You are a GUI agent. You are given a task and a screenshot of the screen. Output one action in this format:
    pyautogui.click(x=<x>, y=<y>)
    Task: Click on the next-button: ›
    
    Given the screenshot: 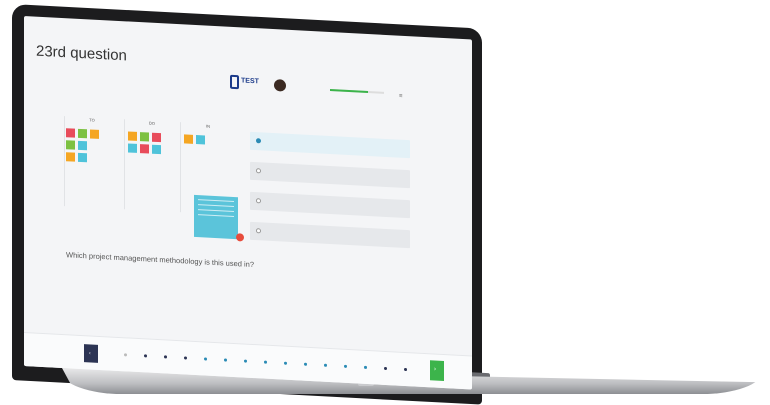 What is the action you would take?
    pyautogui.click(x=437, y=371)
    